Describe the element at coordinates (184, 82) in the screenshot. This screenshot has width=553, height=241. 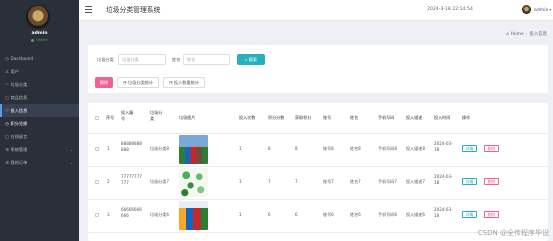
I see `quantity-stats-button: ◔ 投入数量统计` at that location.